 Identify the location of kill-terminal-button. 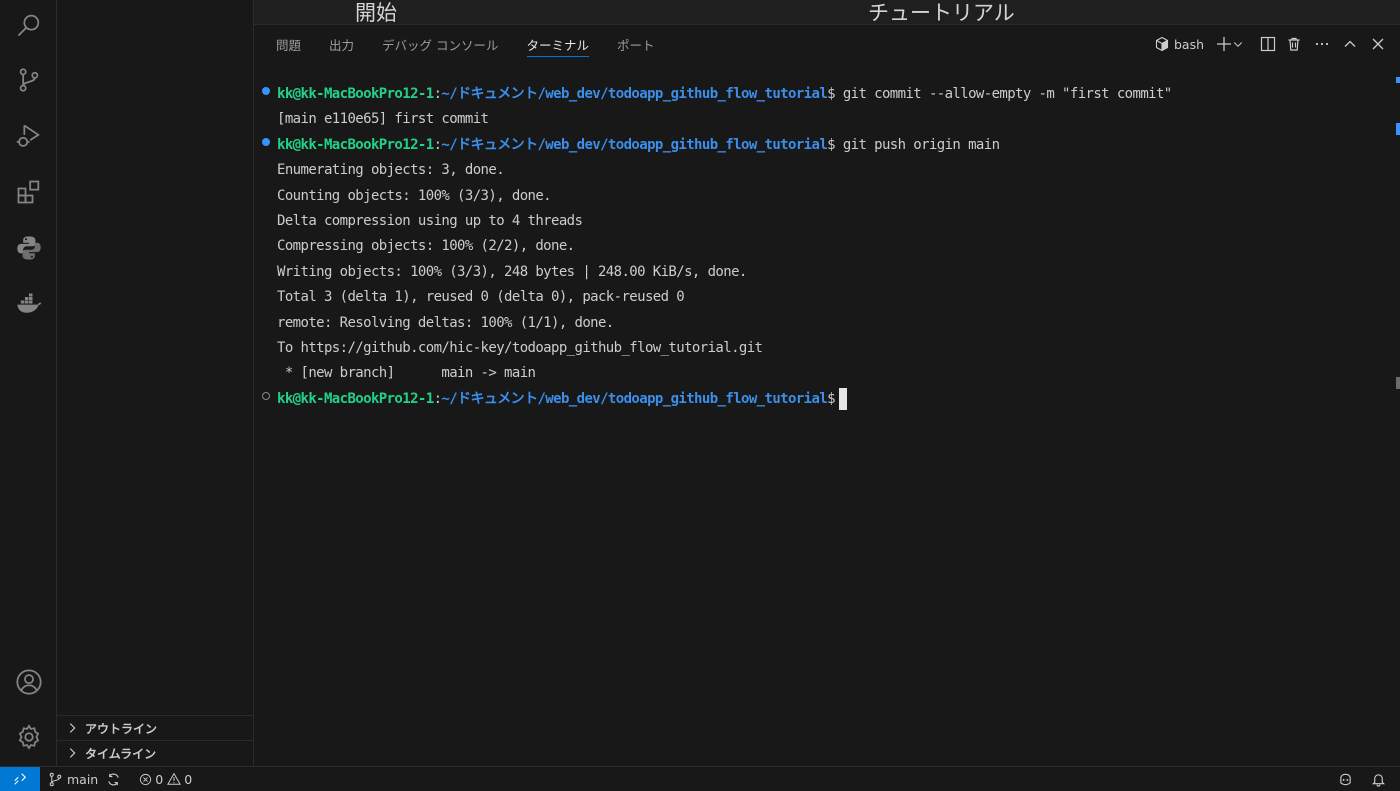
(1294, 44).